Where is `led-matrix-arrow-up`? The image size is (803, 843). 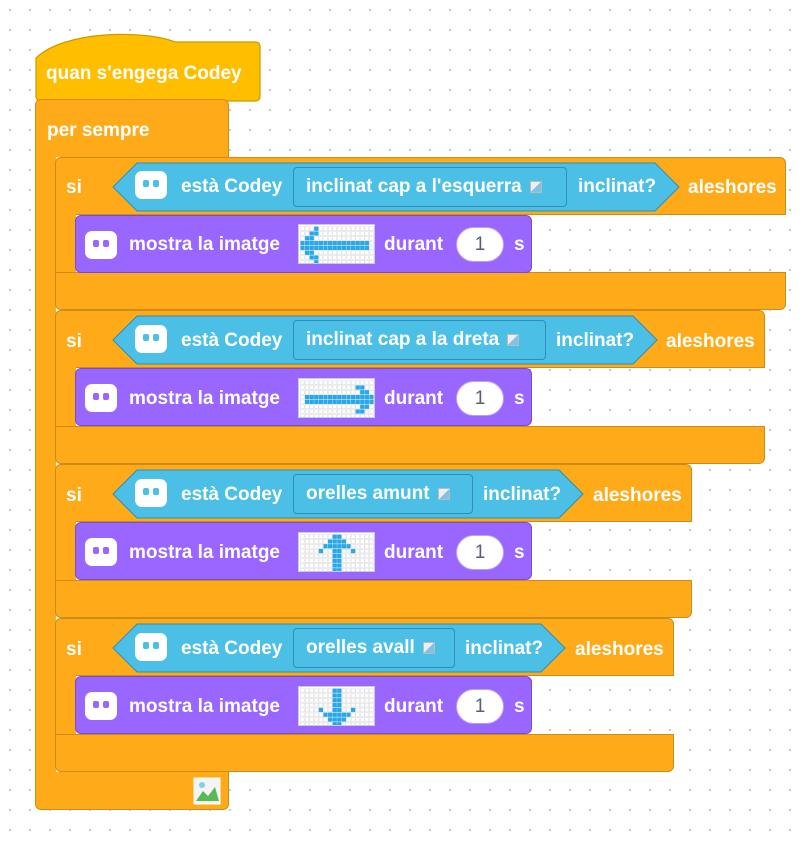 led-matrix-arrow-up is located at coordinates (336, 552).